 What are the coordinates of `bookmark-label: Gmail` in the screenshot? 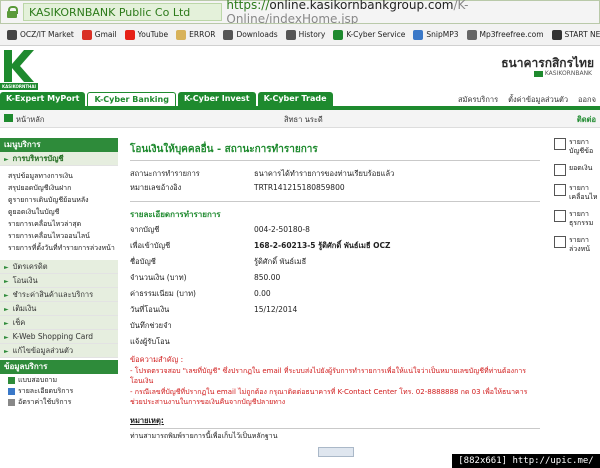 It's located at (105, 34).